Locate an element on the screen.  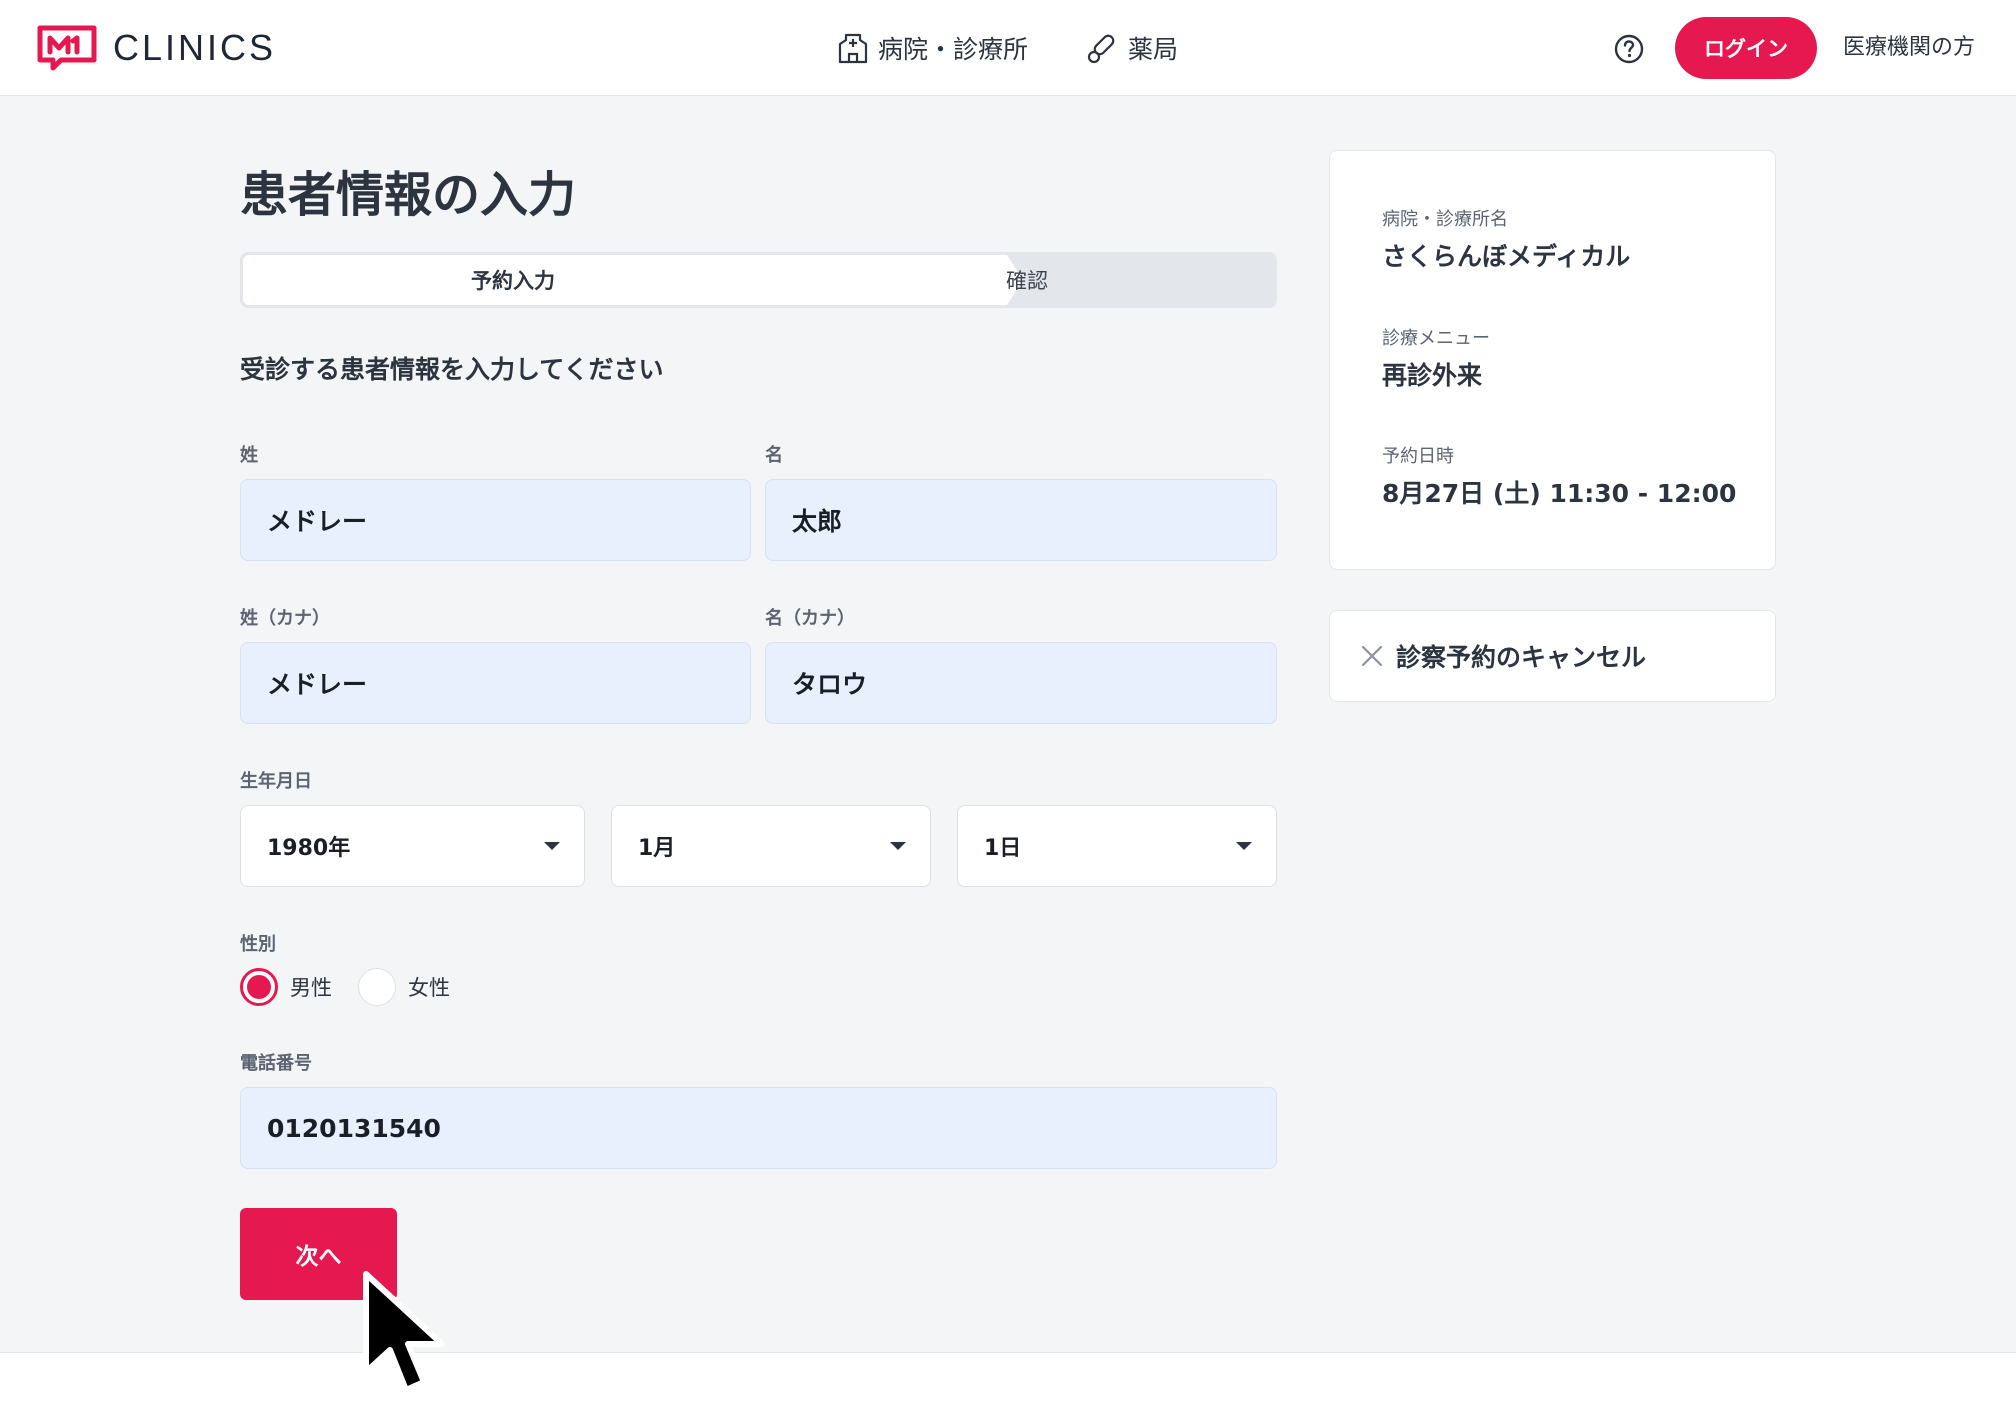
nav-pharmacy-link: 薬局 is located at coordinates (1132, 48).